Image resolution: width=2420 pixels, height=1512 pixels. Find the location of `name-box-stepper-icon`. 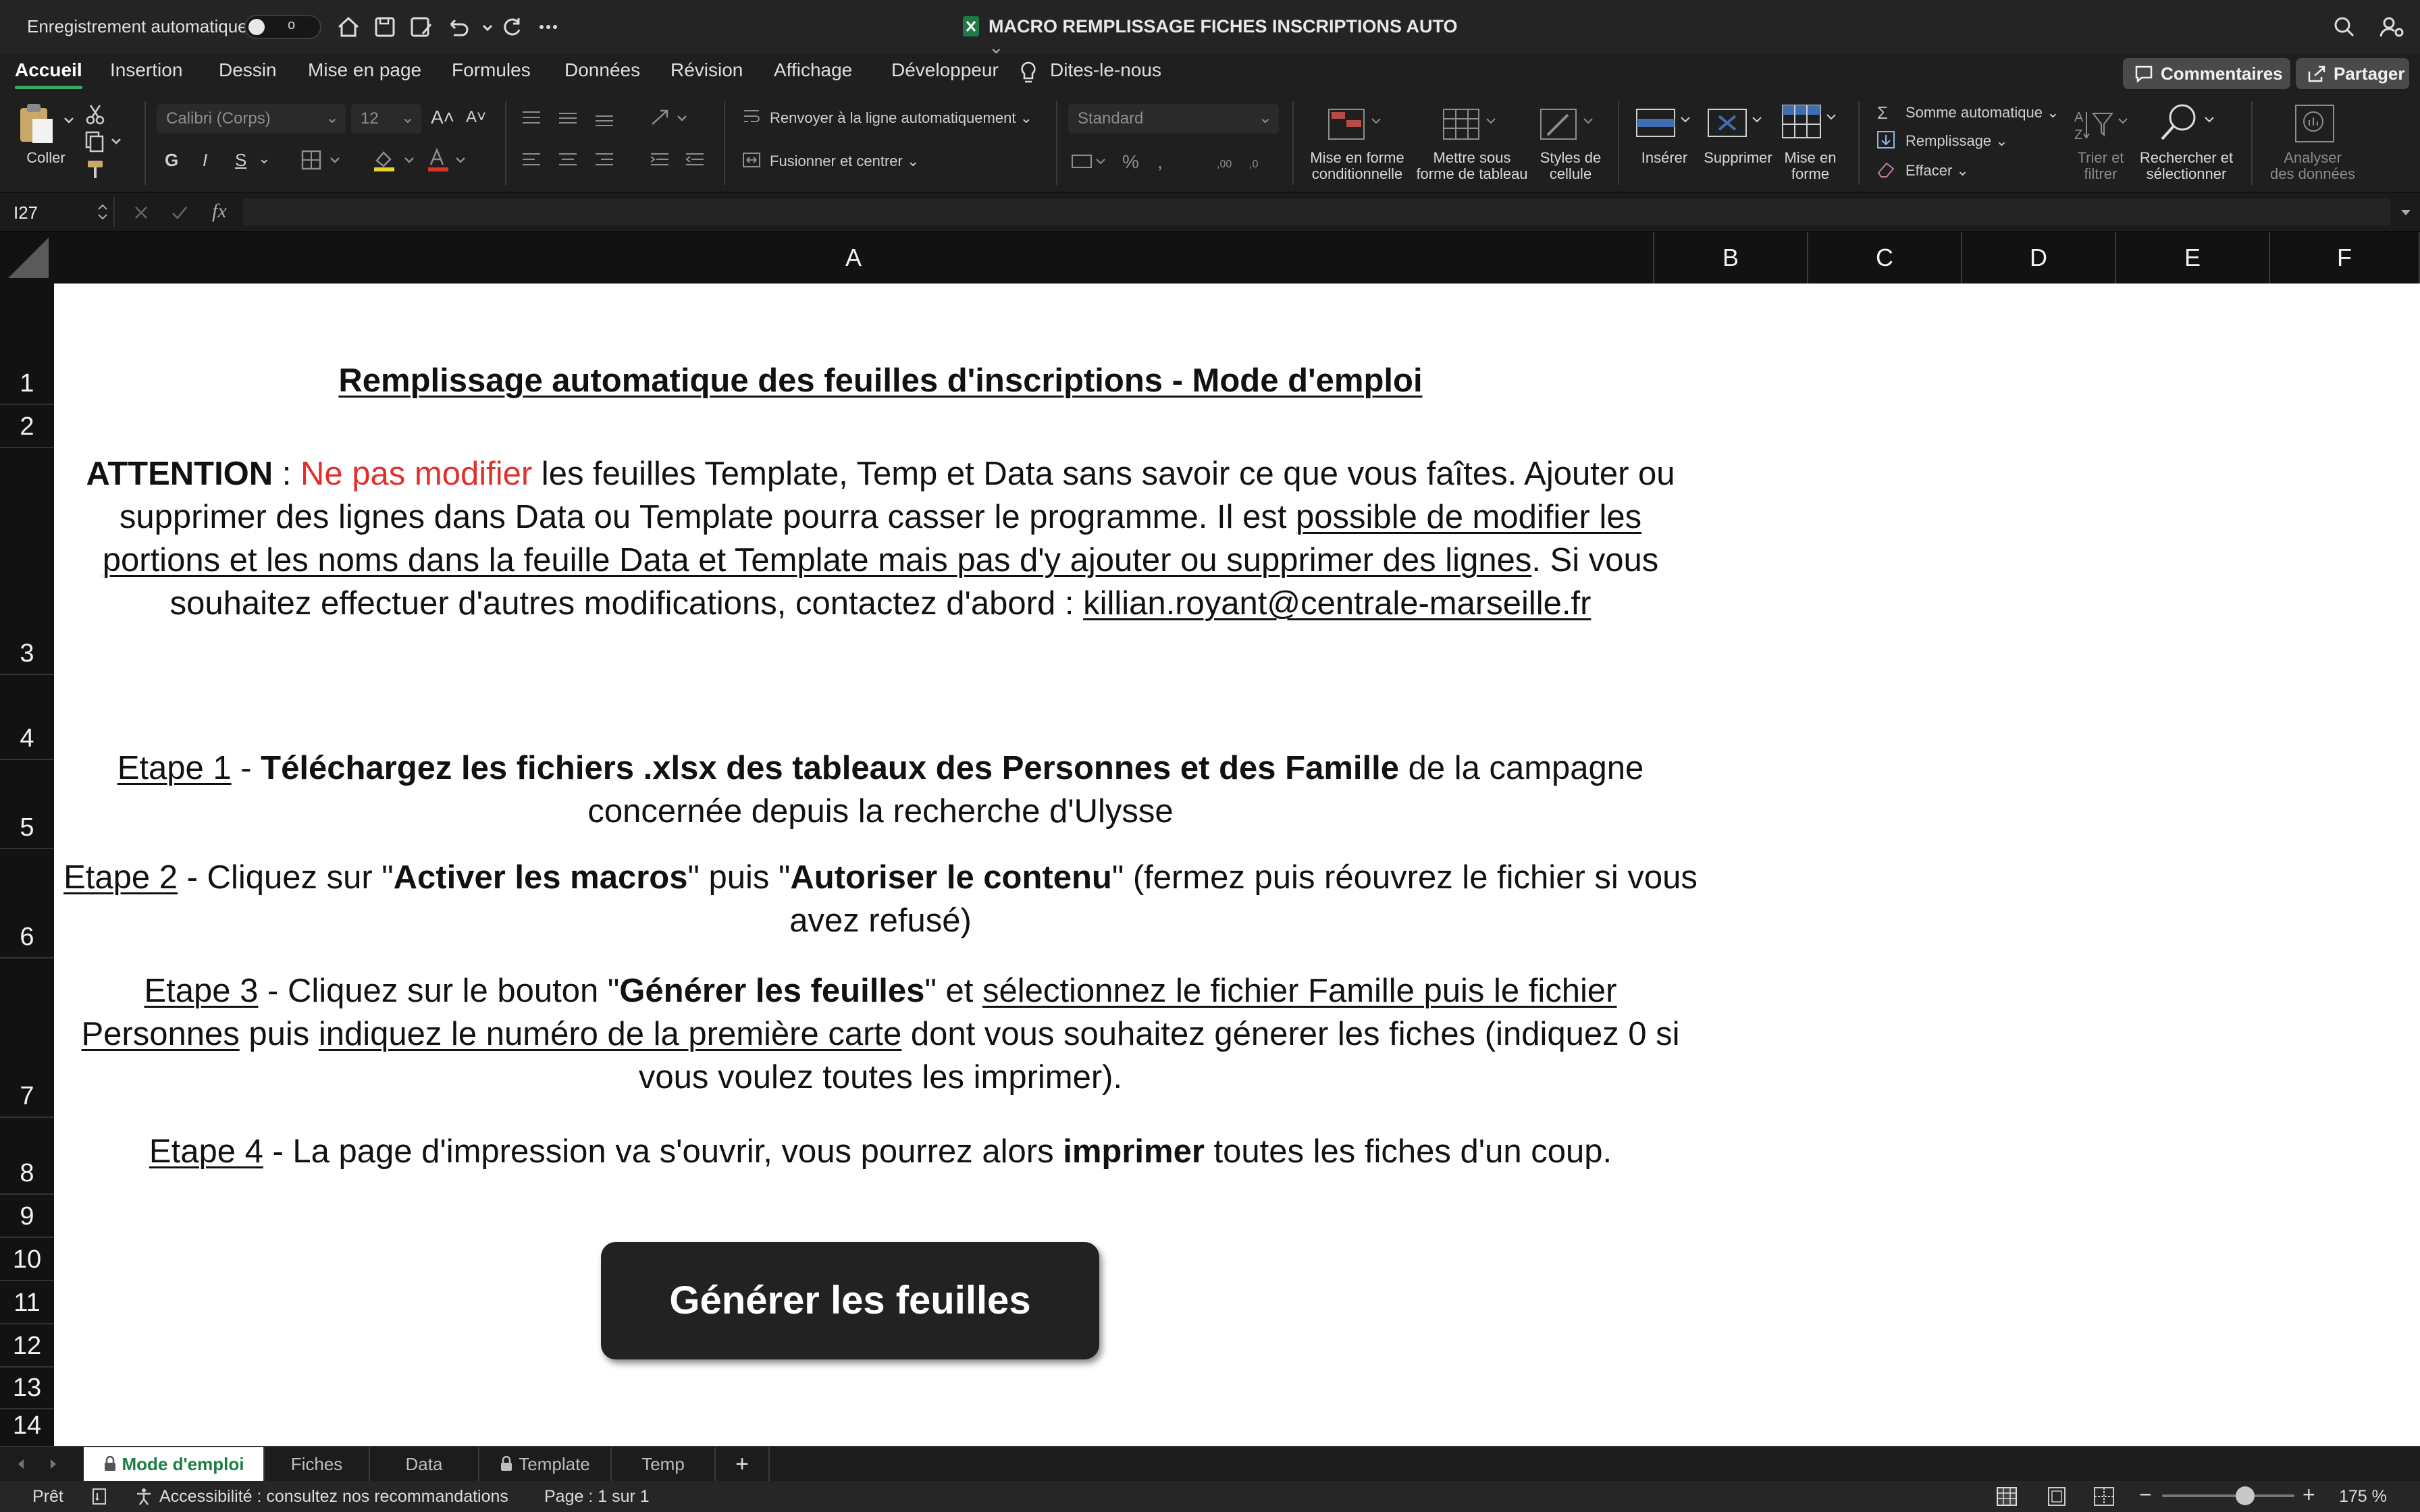

name-box-stepper-icon is located at coordinates (103, 211).